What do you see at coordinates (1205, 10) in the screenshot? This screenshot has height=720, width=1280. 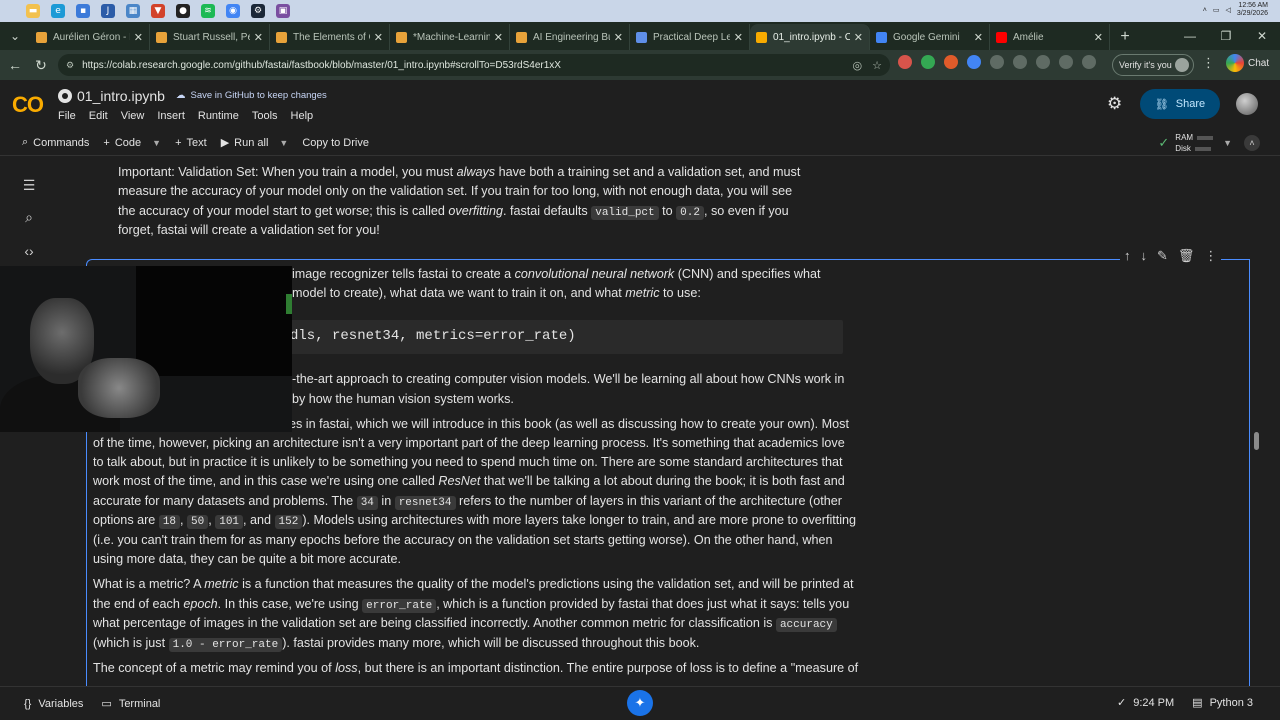 I see `chevron-up-icon: ˄` at bounding box center [1205, 10].